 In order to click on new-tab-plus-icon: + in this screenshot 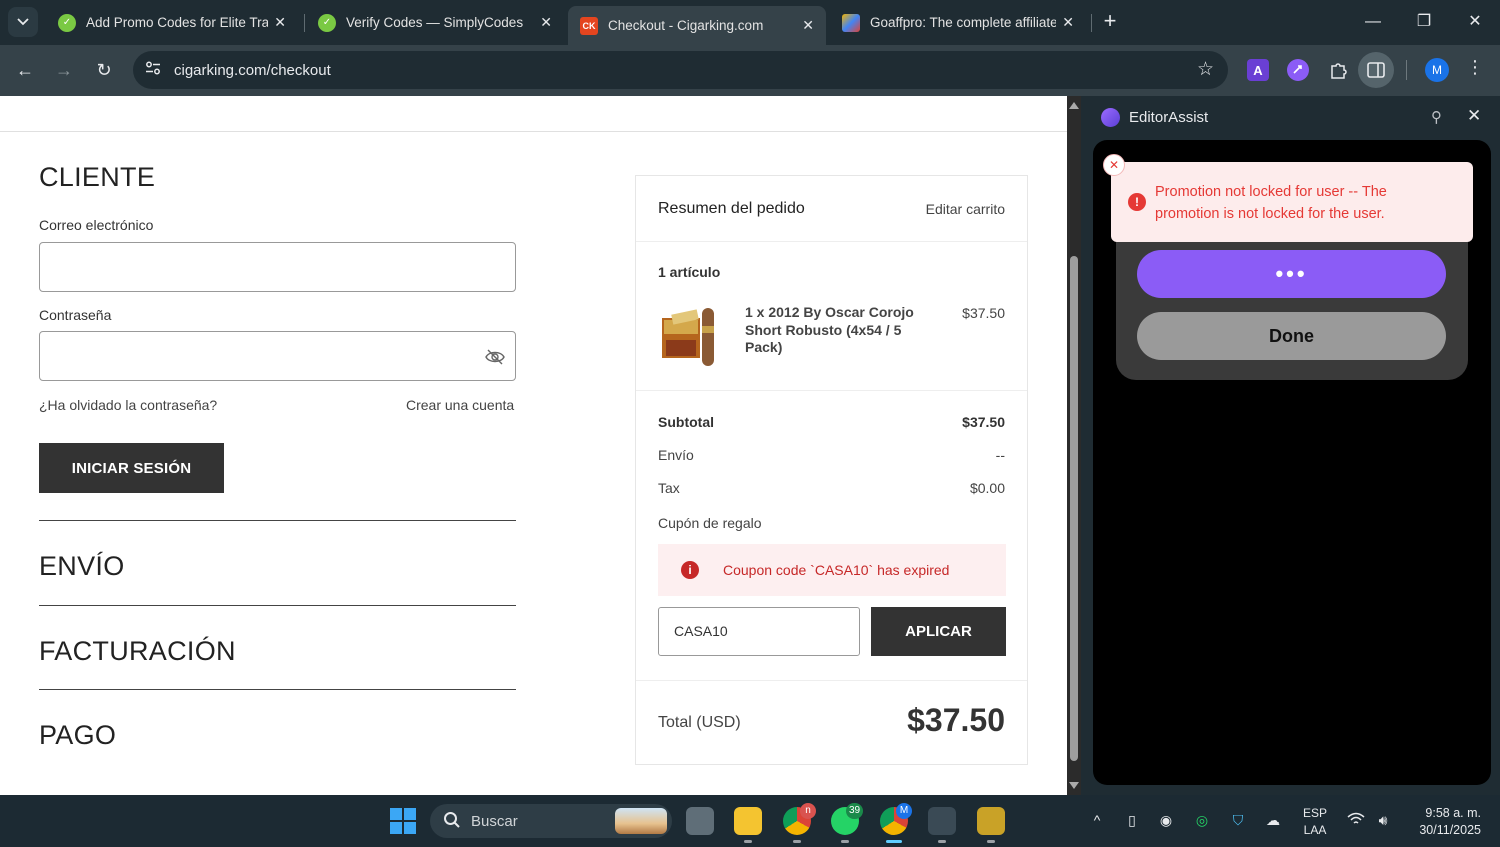, I will do `click(1110, 22)`.